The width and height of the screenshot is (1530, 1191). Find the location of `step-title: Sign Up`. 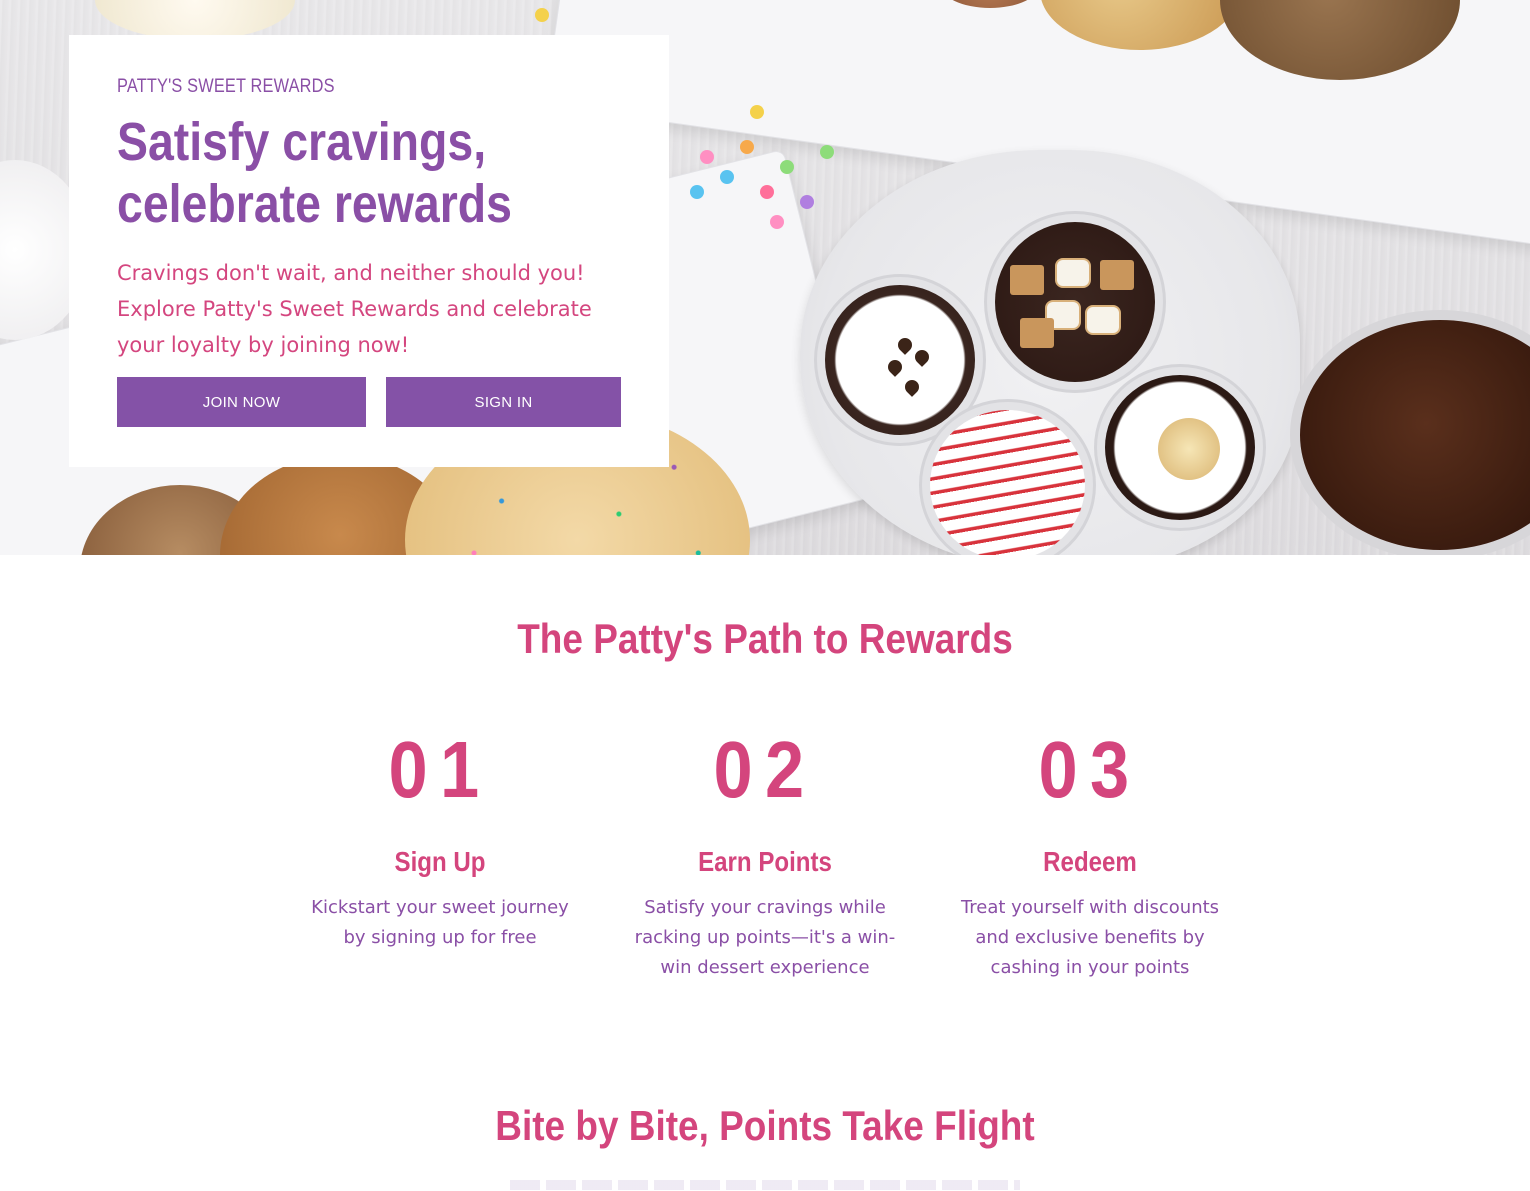

step-title: Sign Up is located at coordinates (440, 861).